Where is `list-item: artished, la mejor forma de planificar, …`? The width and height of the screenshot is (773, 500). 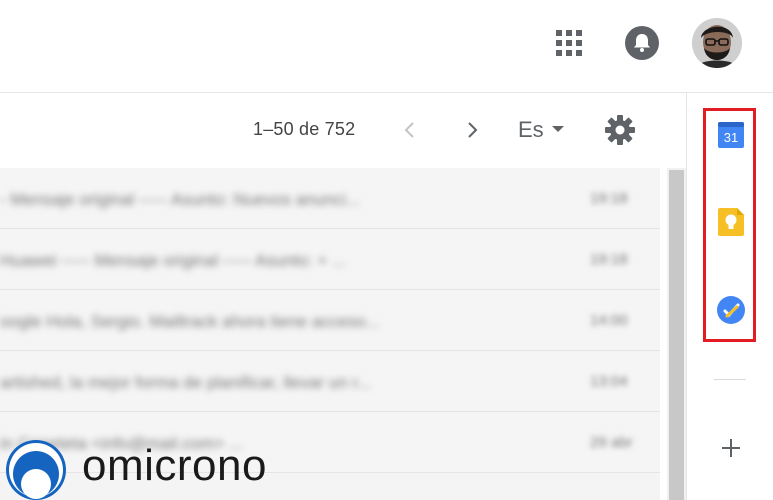 list-item: artished, la mejor forma de planificar, … is located at coordinates (330, 381).